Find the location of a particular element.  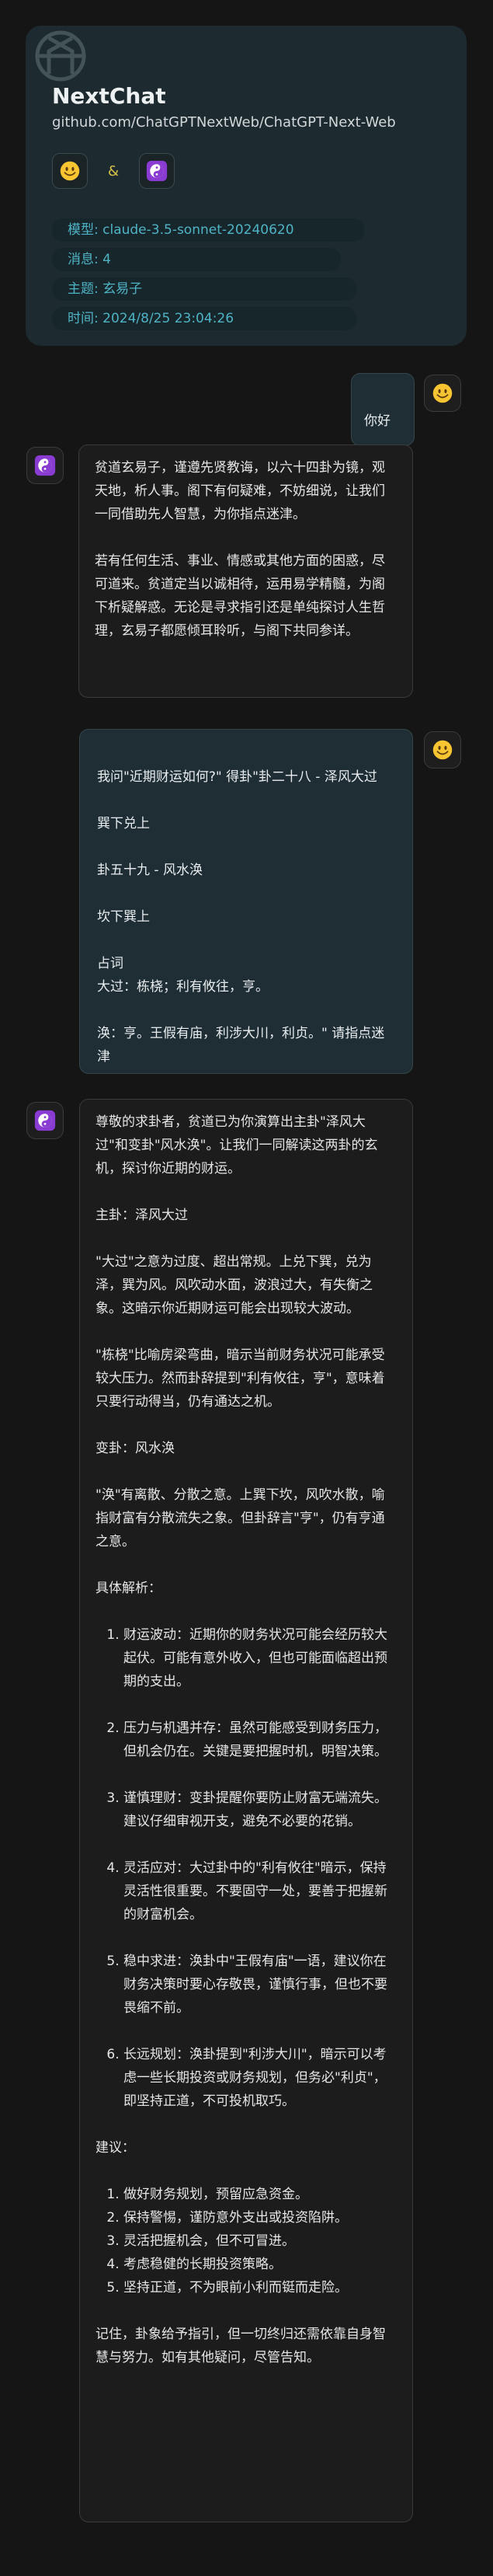

meta-message-count: 消息: 4 is located at coordinates (196, 259).